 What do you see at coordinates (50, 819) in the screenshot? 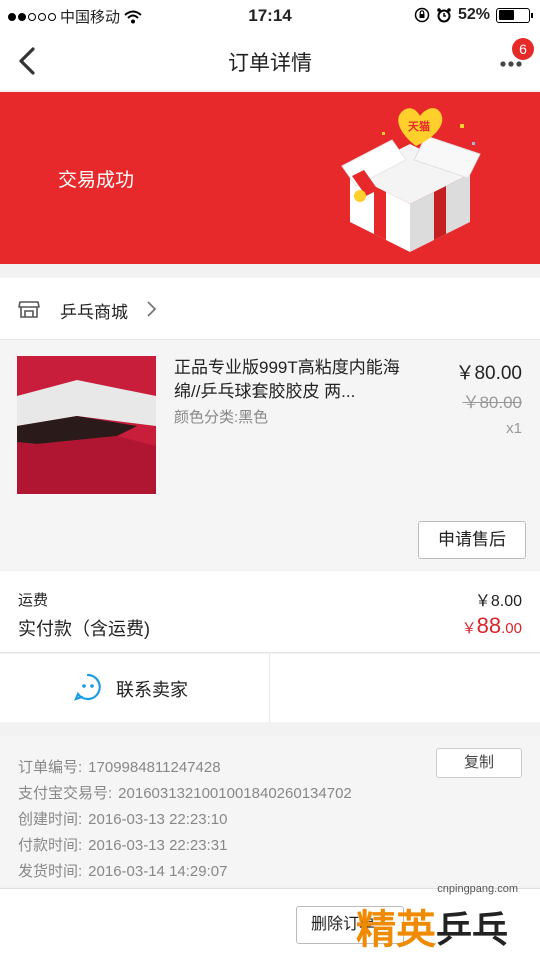
I see `order-info-label: 创建时间:` at bounding box center [50, 819].